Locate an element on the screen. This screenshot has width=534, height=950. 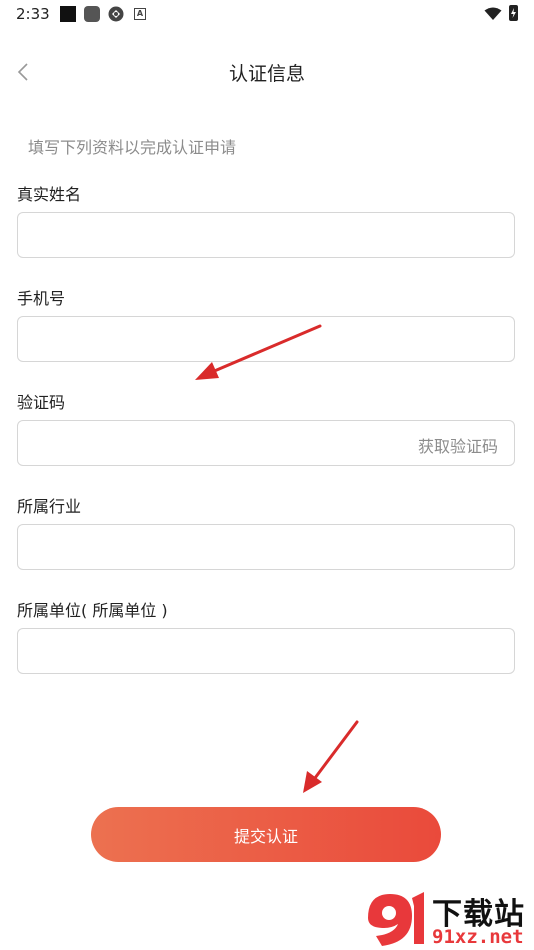
organization-field is located at coordinates (266, 651).